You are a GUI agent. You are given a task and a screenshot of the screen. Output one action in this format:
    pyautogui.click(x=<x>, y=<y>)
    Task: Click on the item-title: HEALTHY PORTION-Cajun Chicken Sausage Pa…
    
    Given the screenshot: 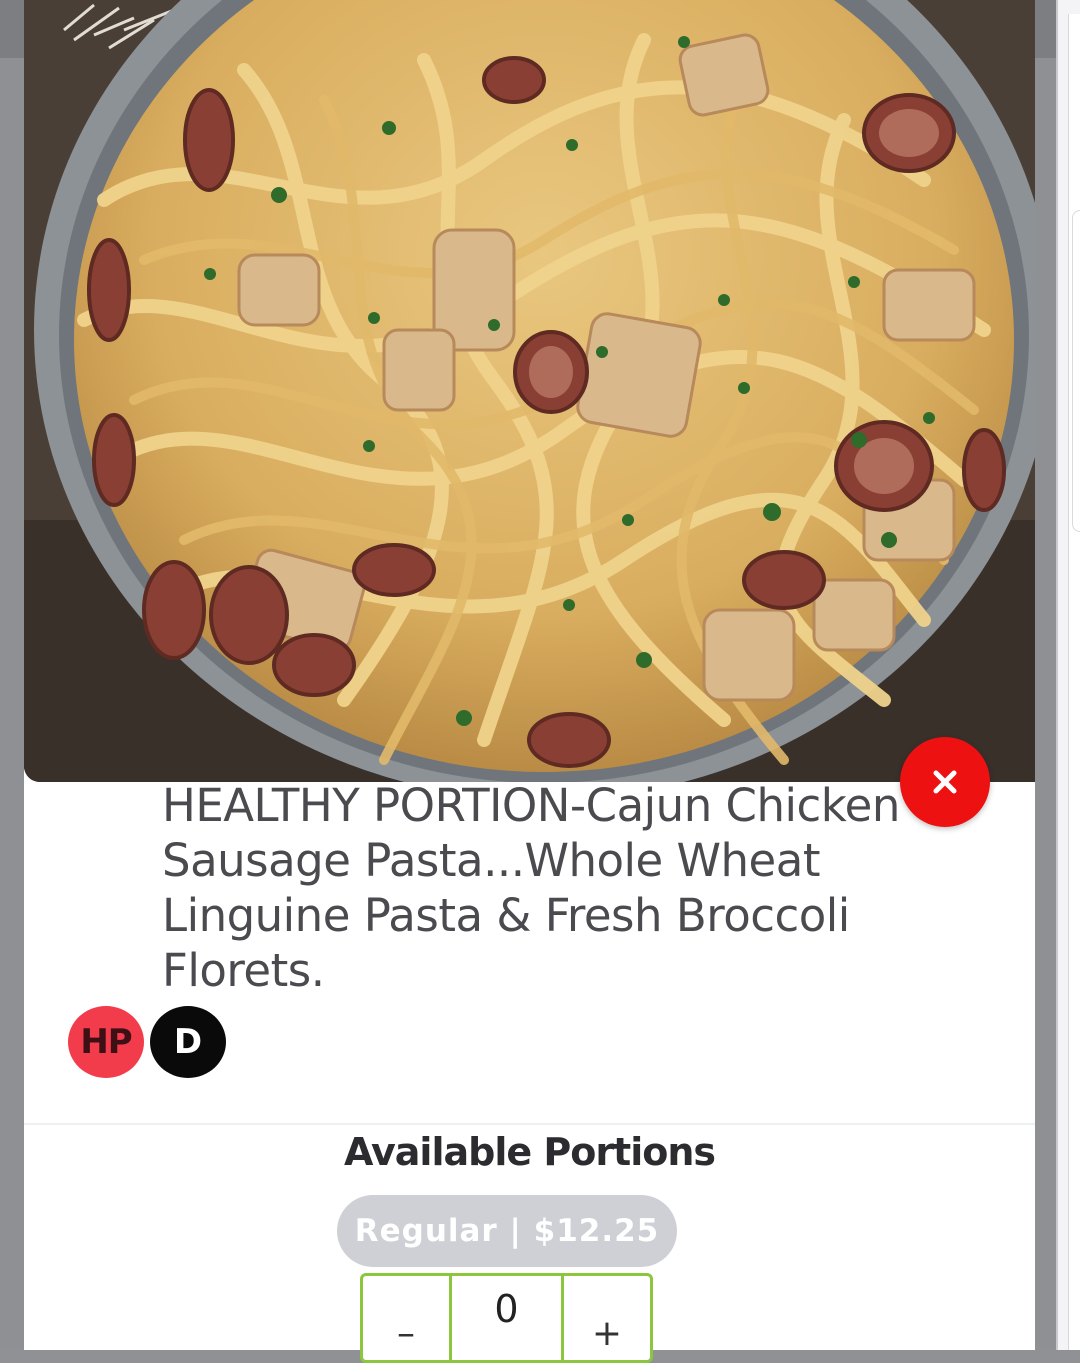 What is the action you would take?
    pyautogui.click(x=531, y=888)
    